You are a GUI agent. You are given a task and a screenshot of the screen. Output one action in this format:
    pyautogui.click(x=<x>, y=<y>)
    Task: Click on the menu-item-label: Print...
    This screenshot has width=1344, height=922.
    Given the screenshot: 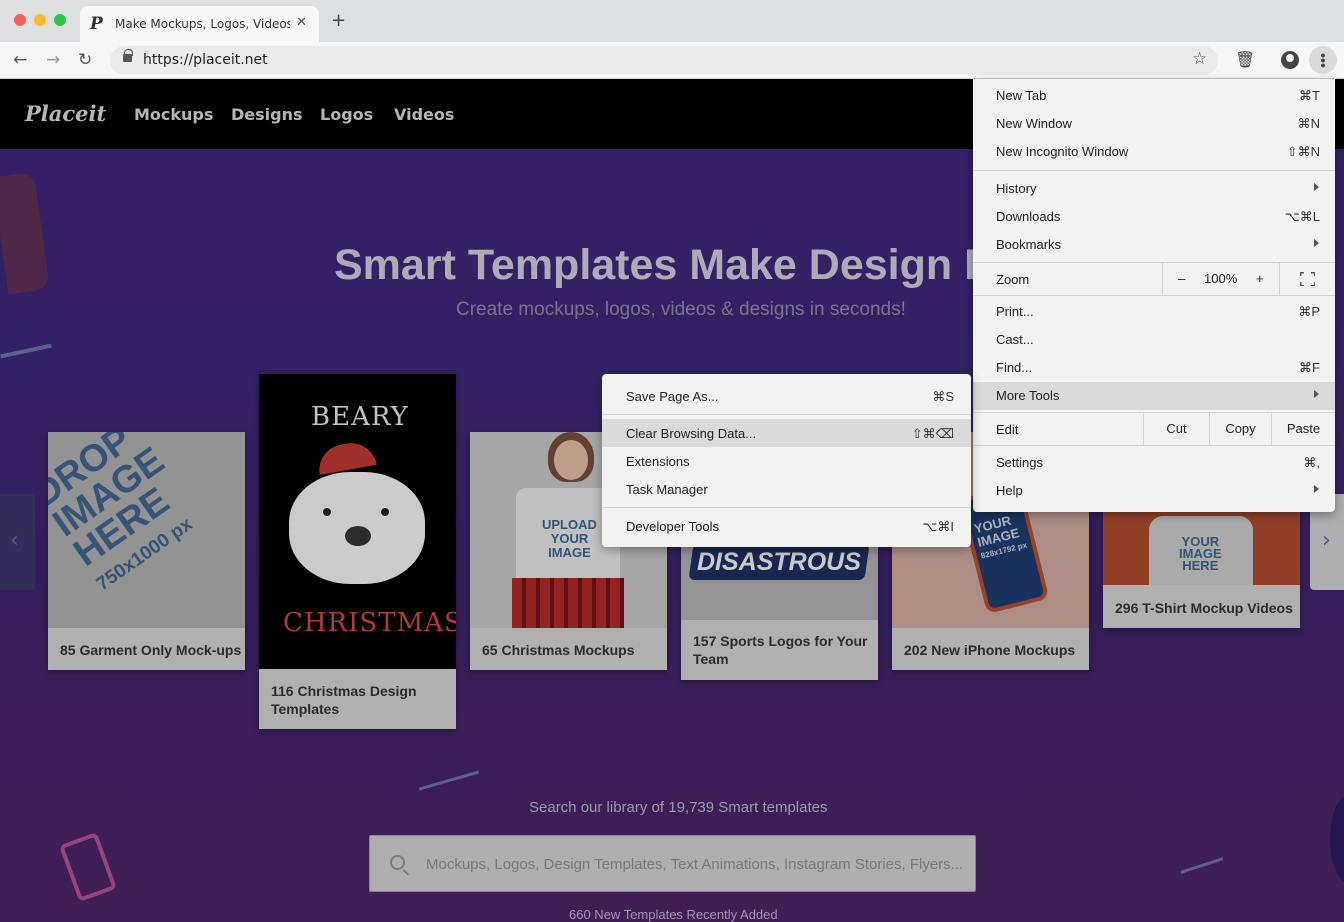 What is the action you would take?
    pyautogui.click(x=1015, y=311)
    